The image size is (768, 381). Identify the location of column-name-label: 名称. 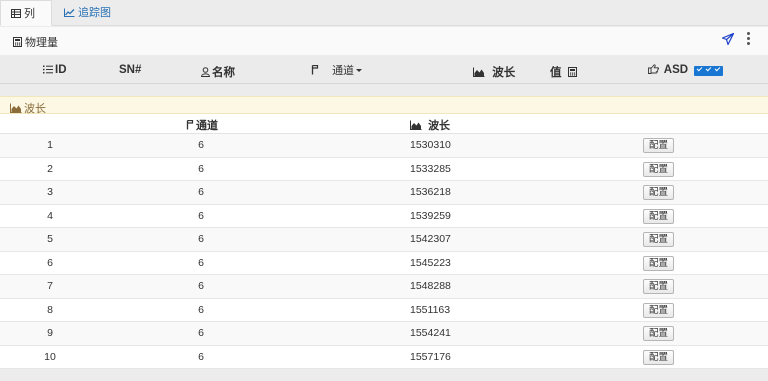
(223, 73).